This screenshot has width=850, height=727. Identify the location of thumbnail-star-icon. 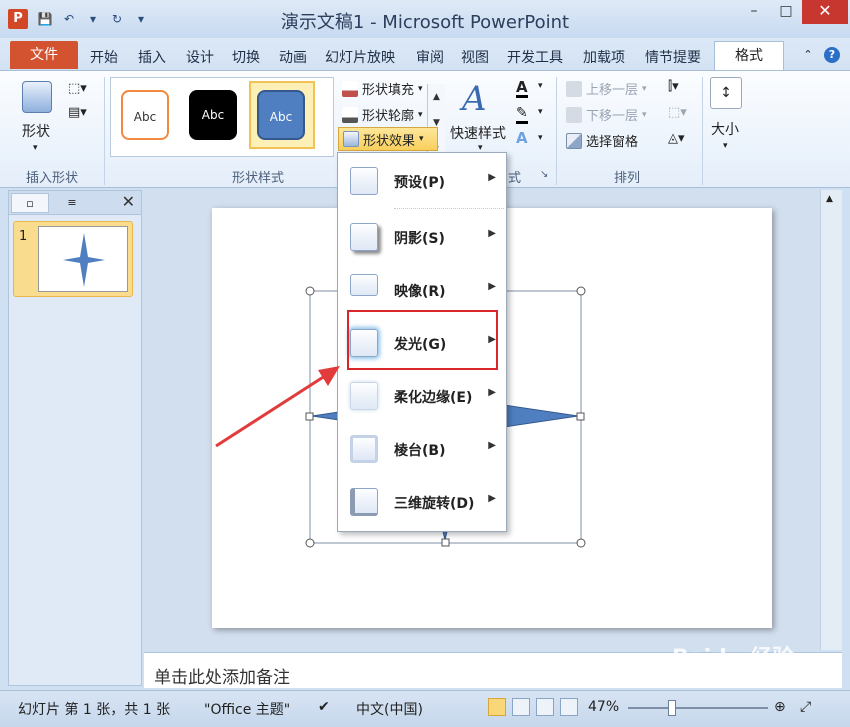
(84, 260).